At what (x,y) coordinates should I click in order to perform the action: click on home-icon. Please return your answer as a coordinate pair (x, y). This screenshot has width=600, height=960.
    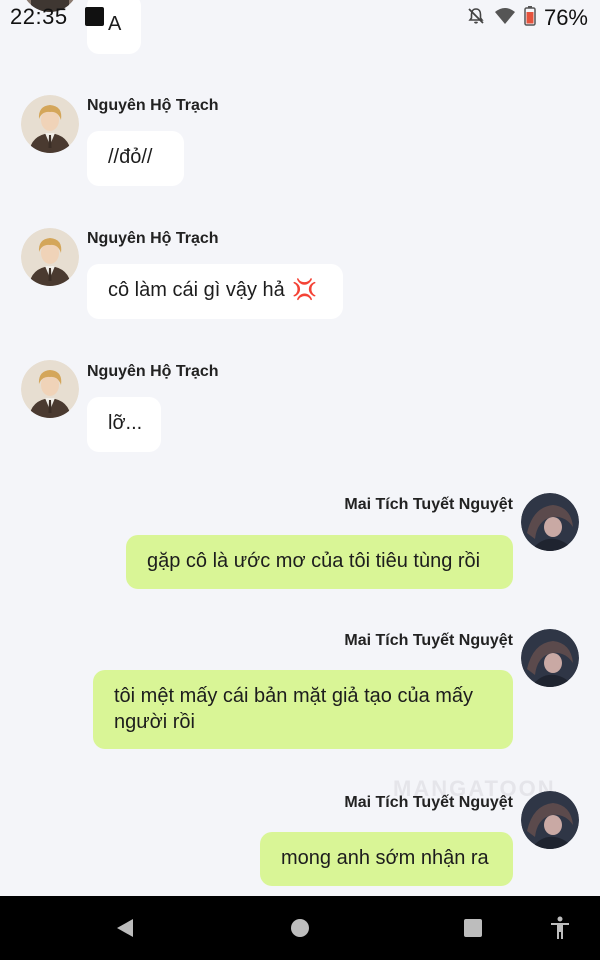
    Looking at the image, I should click on (300, 928).